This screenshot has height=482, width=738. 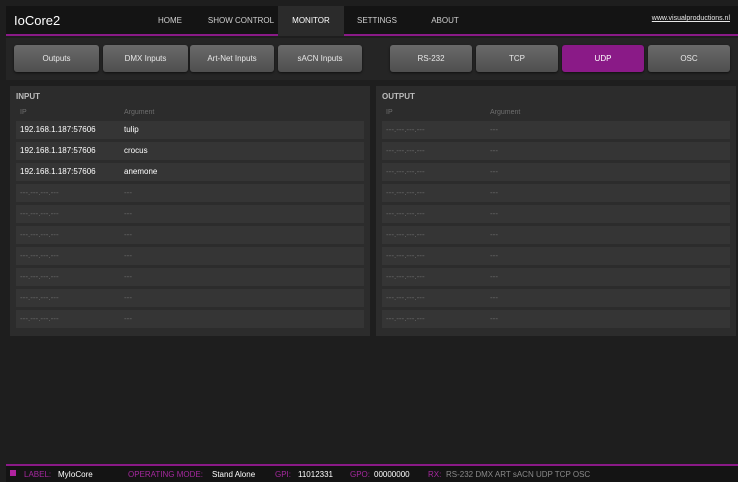 I want to click on status-gpi-value: 11012331, so click(x=315, y=474).